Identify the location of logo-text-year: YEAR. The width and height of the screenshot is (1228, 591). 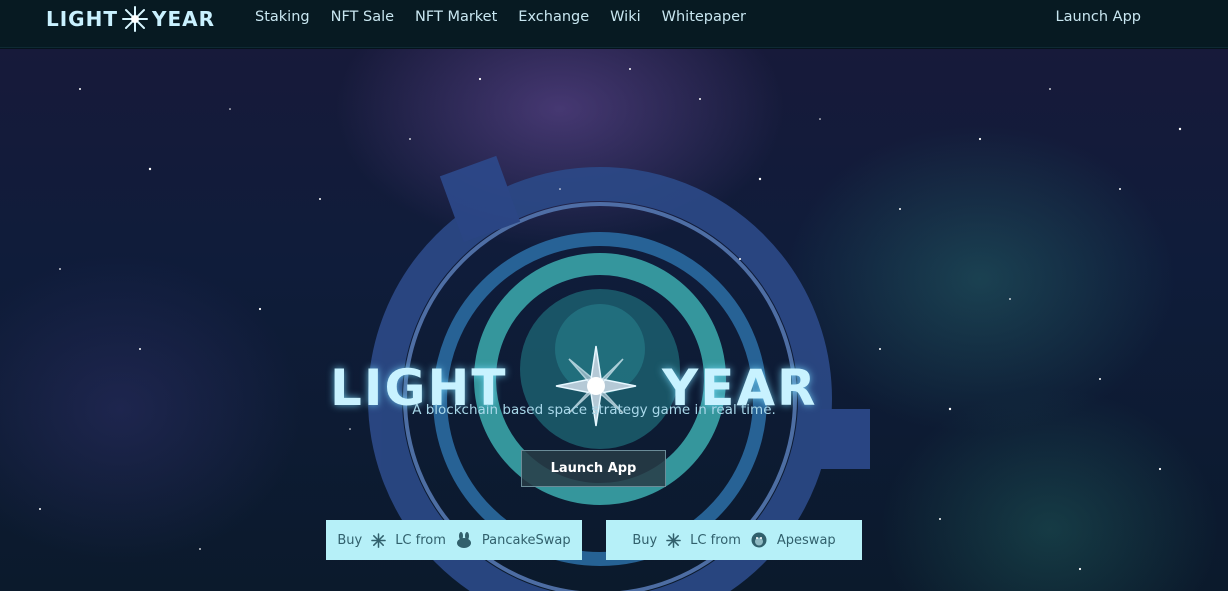
(183, 19).